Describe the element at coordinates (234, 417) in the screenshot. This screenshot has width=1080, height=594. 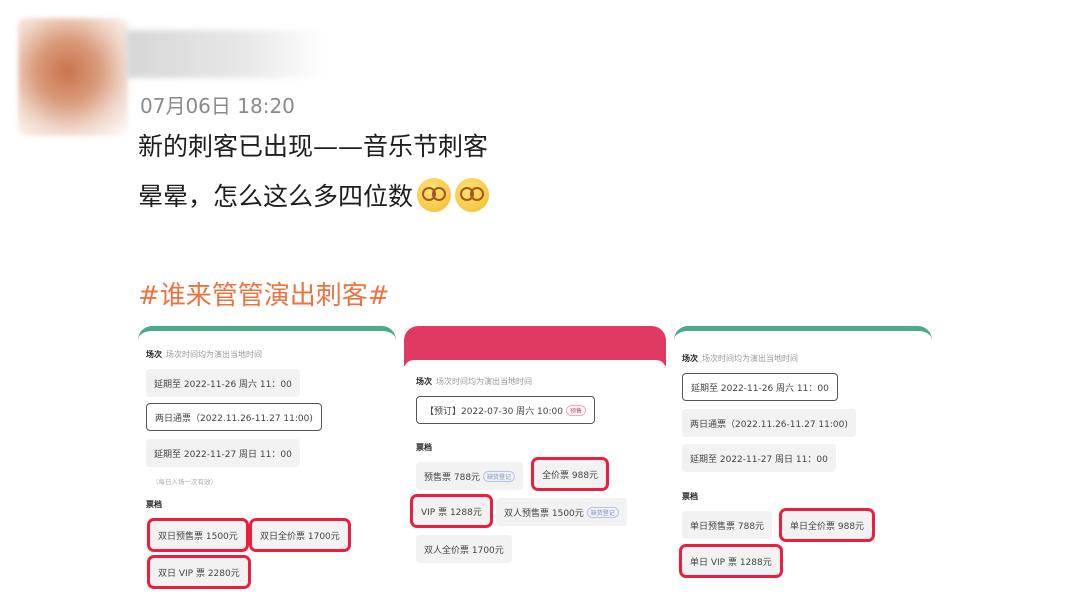
I see `session-option-selected: 两日通票（2022.11.26-11.27 11:00)` at that location.